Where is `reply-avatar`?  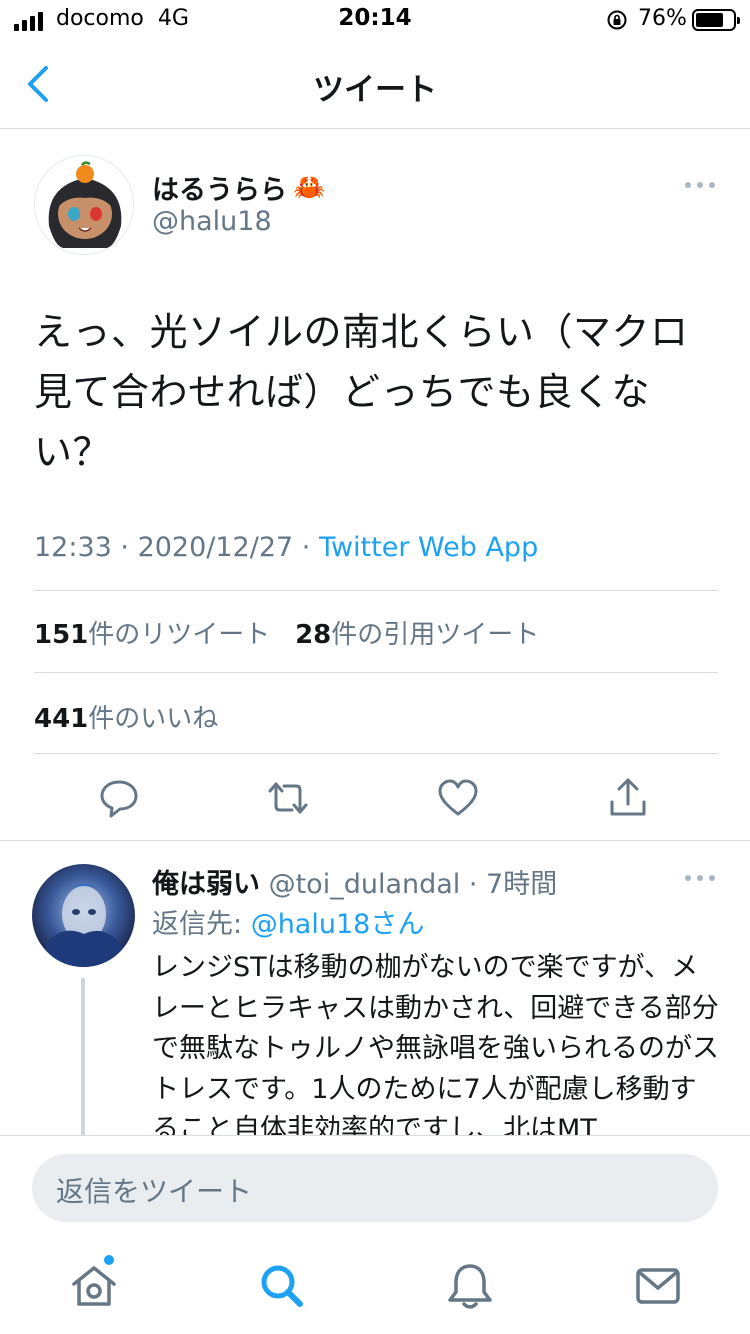
reply-avatar is located at coordinates (83, 915).